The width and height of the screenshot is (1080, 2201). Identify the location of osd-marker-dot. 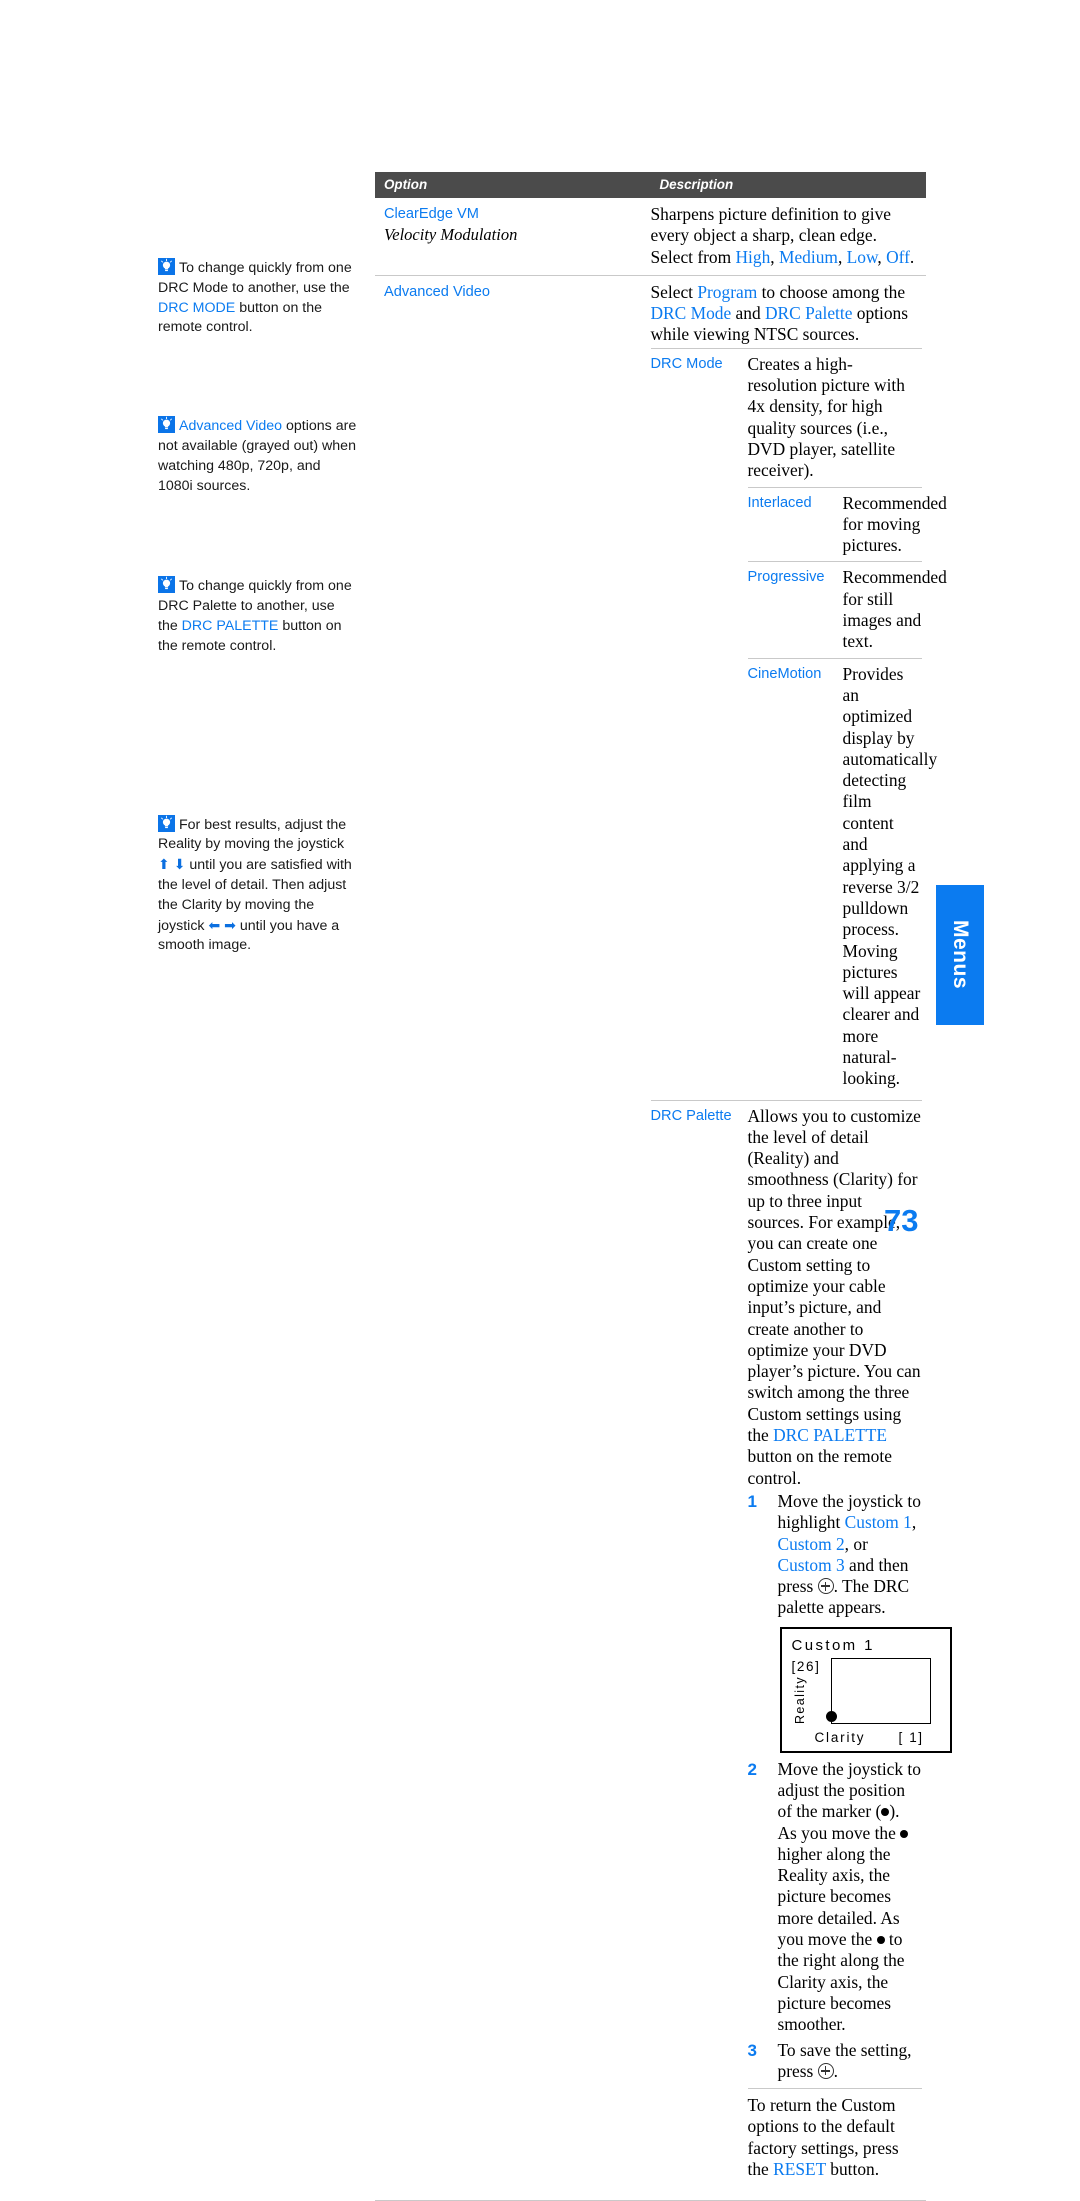
(831, 1716).